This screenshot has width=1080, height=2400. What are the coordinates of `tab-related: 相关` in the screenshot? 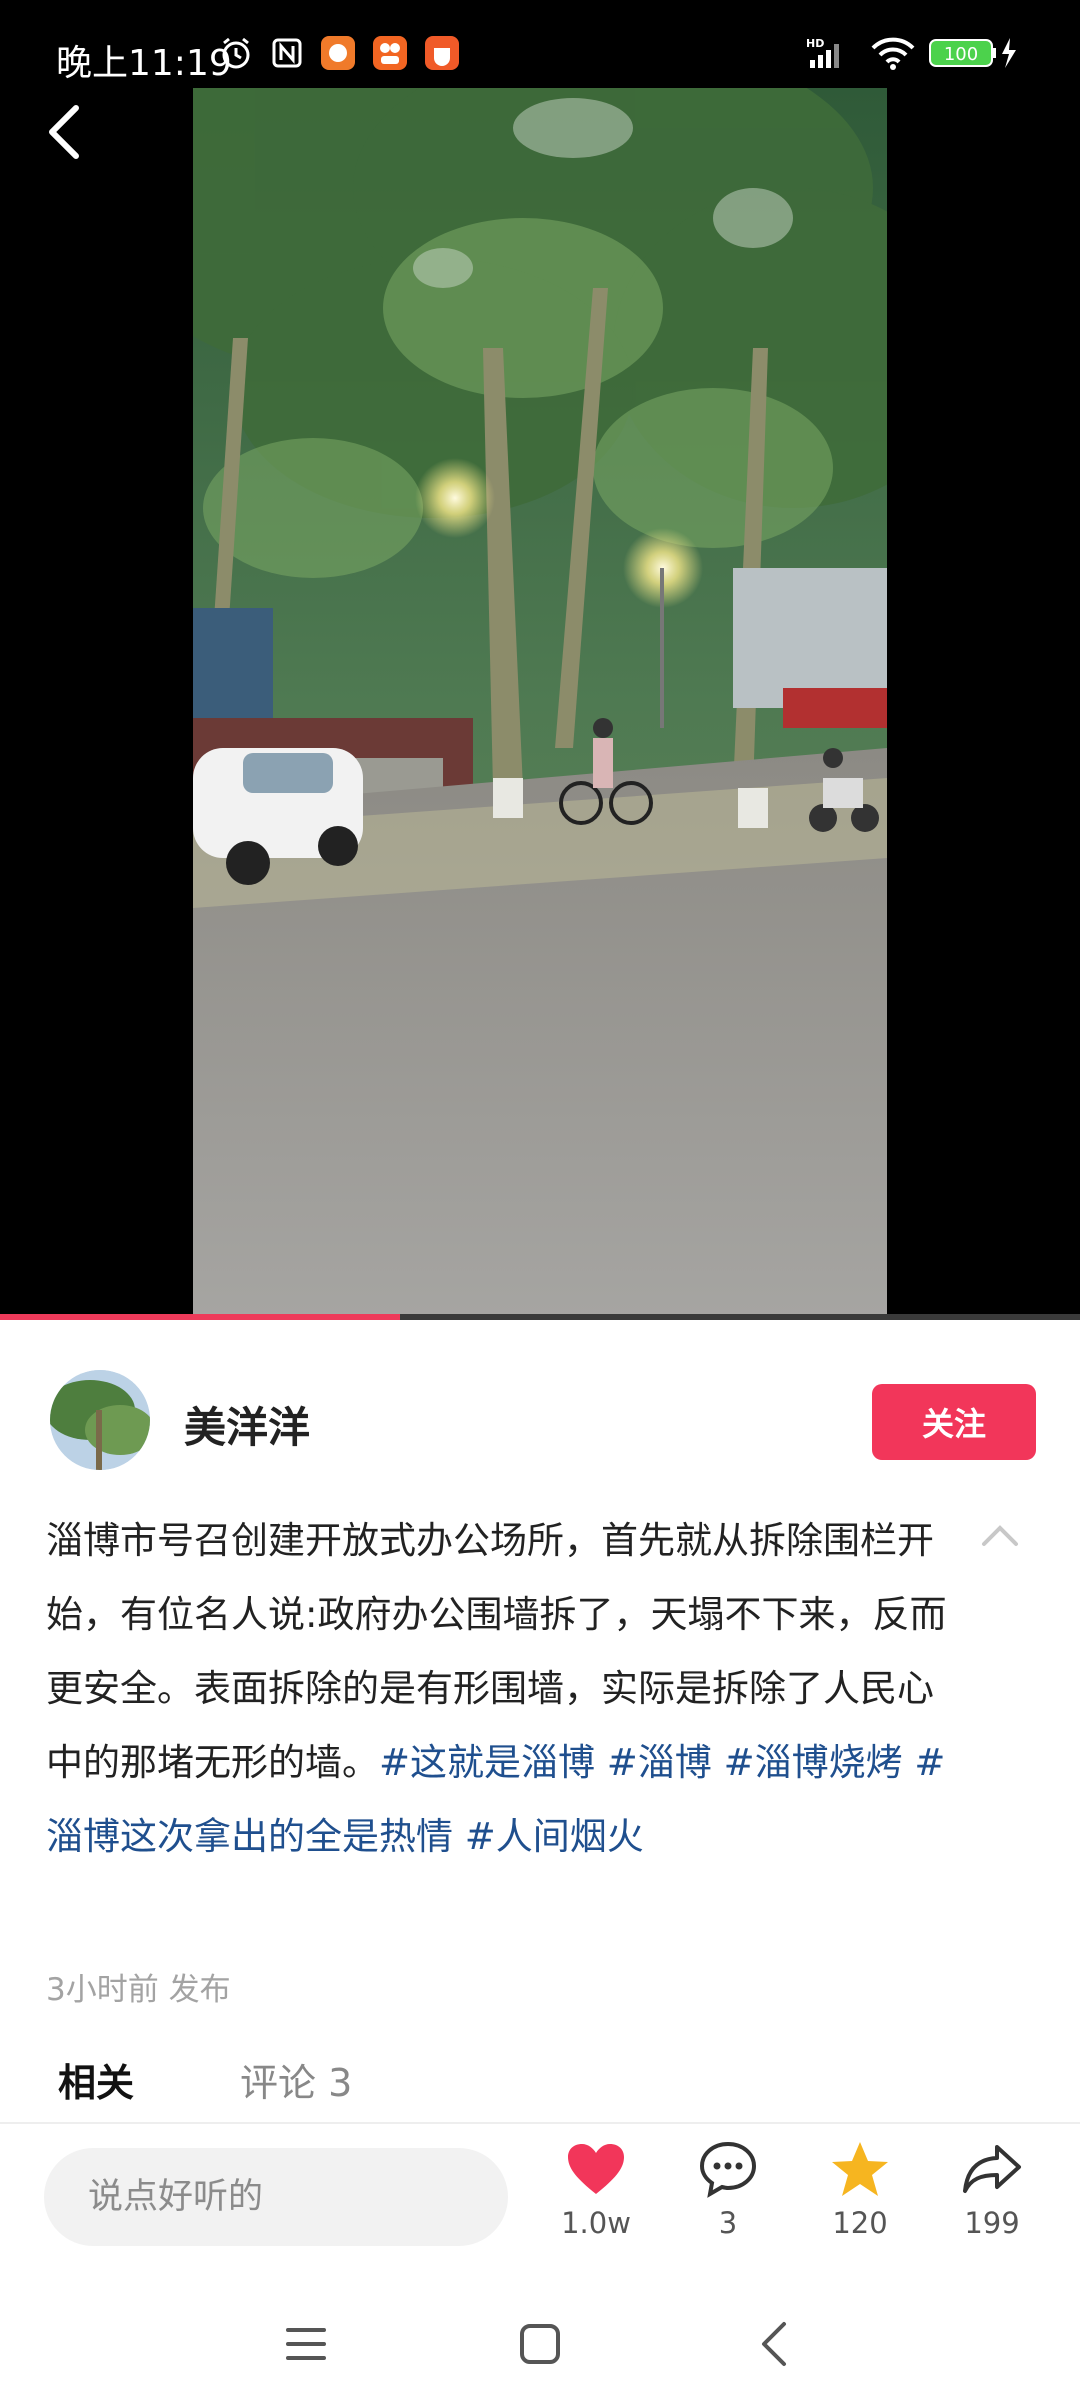 It's located at (96, 2079).